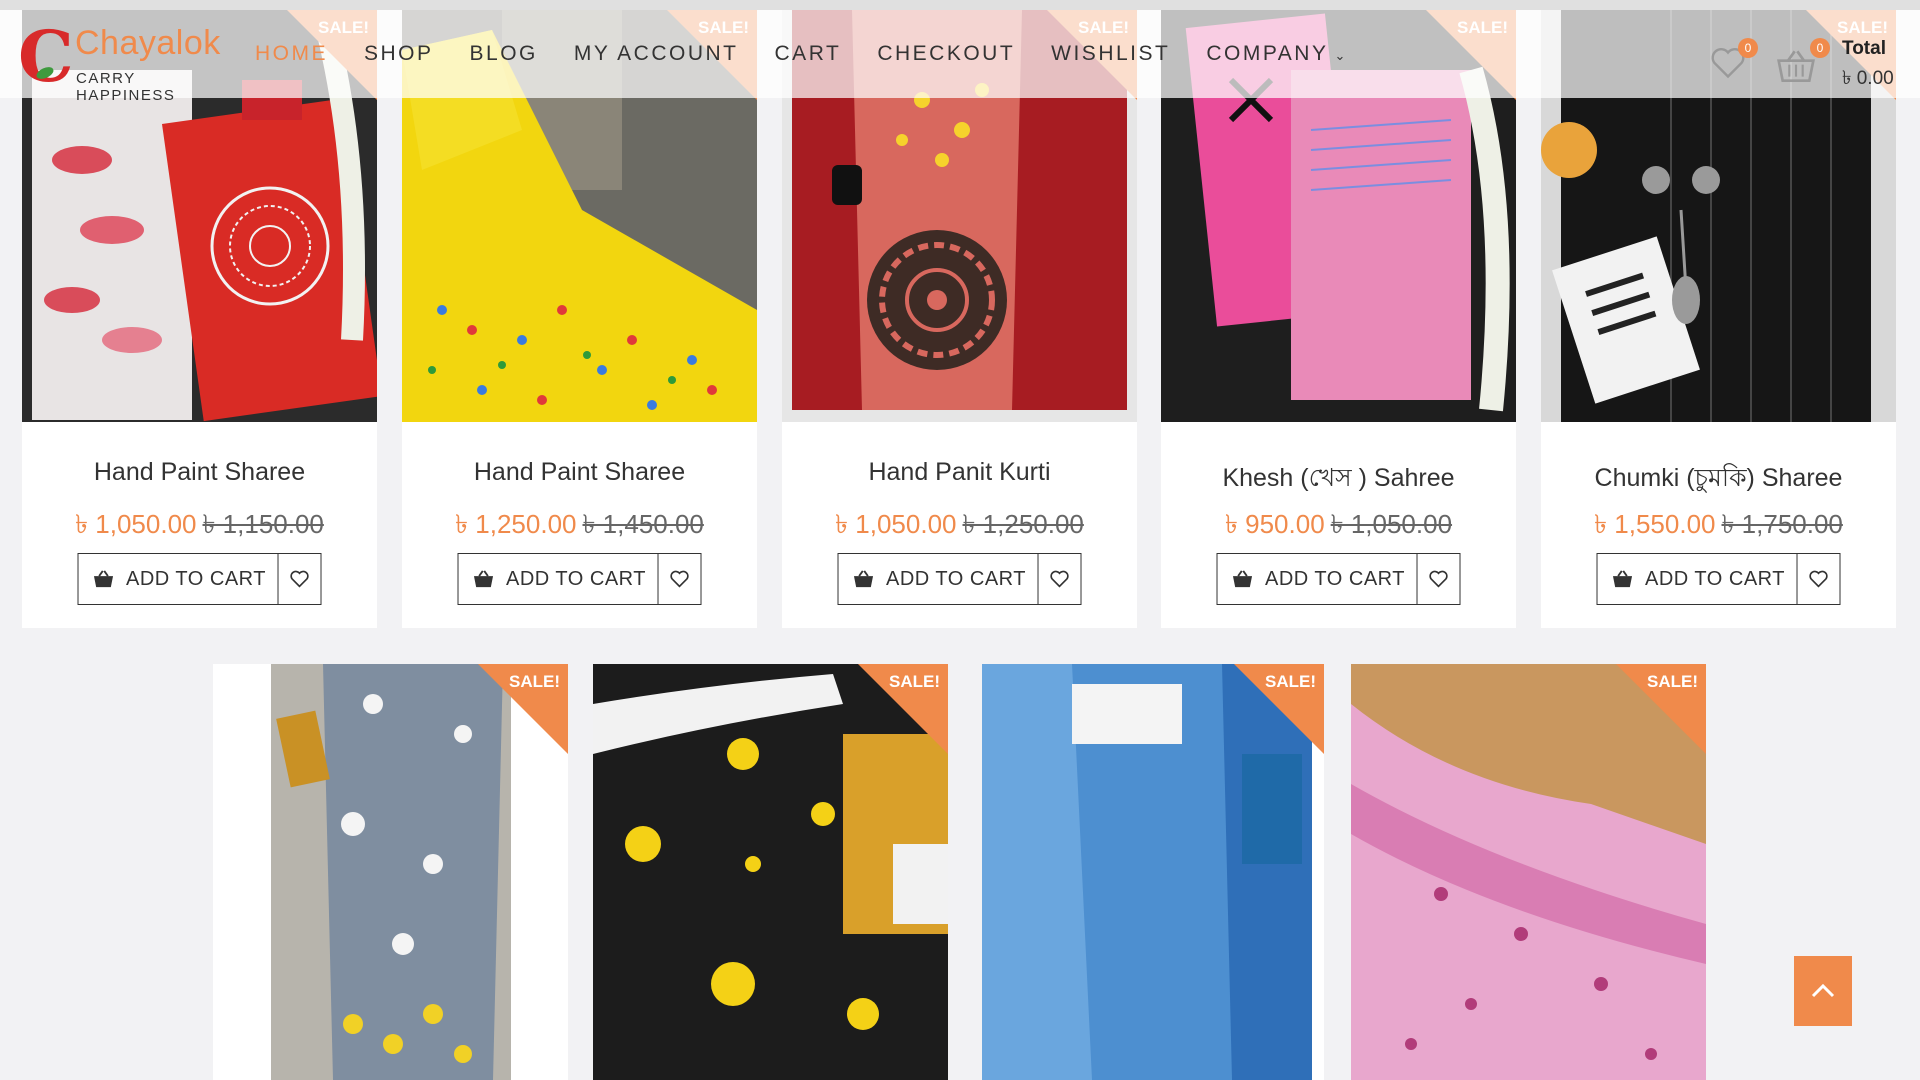  I want to click on header-wishlist-button: 0, so click(1734, 60).